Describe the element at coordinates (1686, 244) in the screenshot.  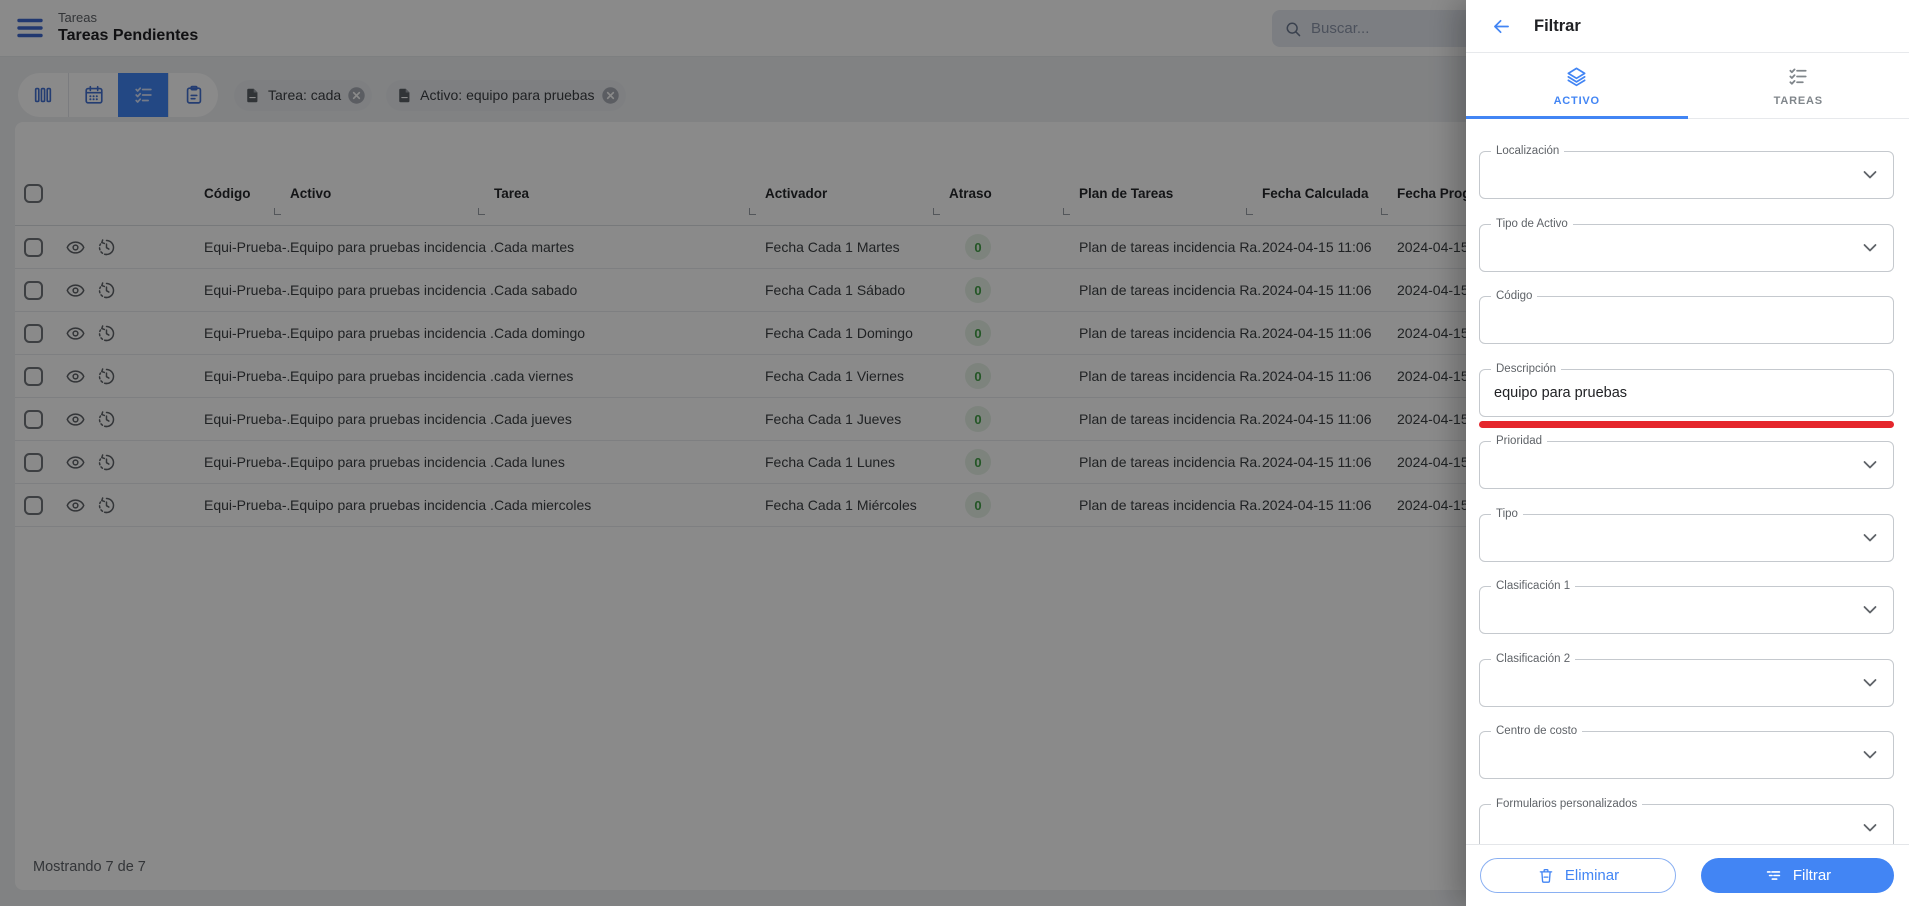
I see `filter-field: Tipo de Activo` at that location.